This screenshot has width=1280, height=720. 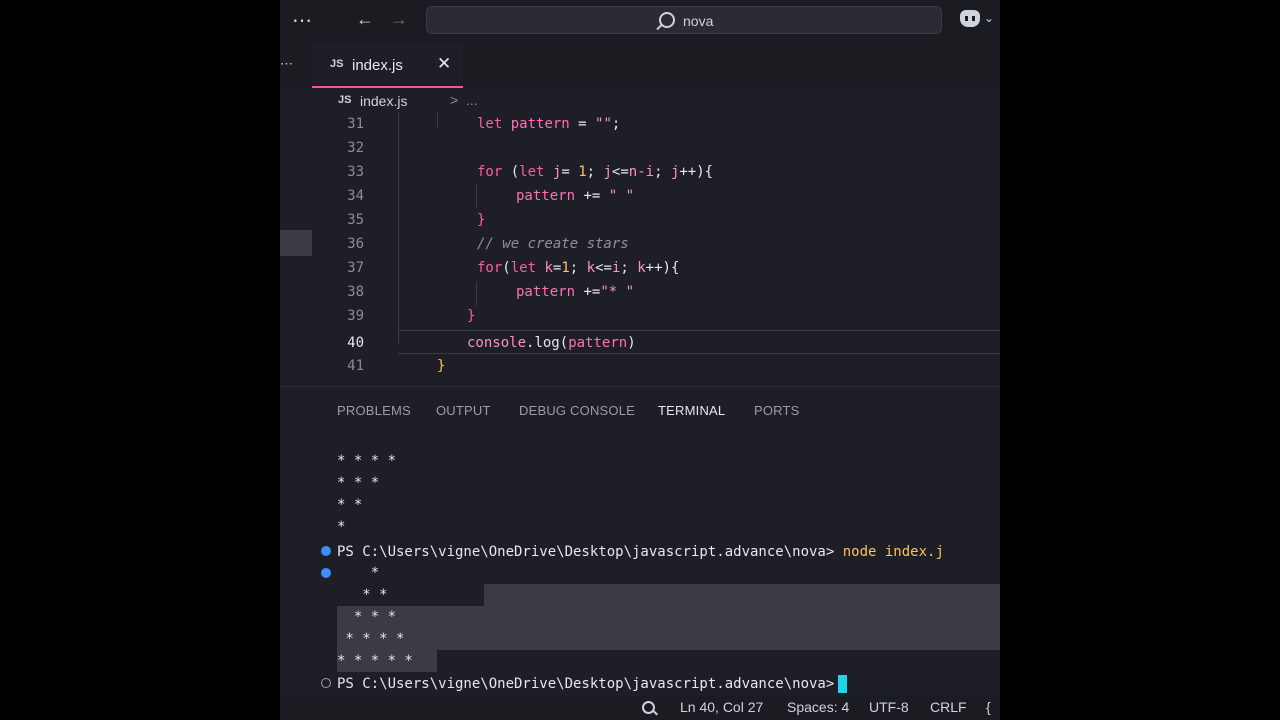 What do you see at coordinates (355, 268) in the screenshot?
I see `line-number: 37` at bounding box center [355, 268].